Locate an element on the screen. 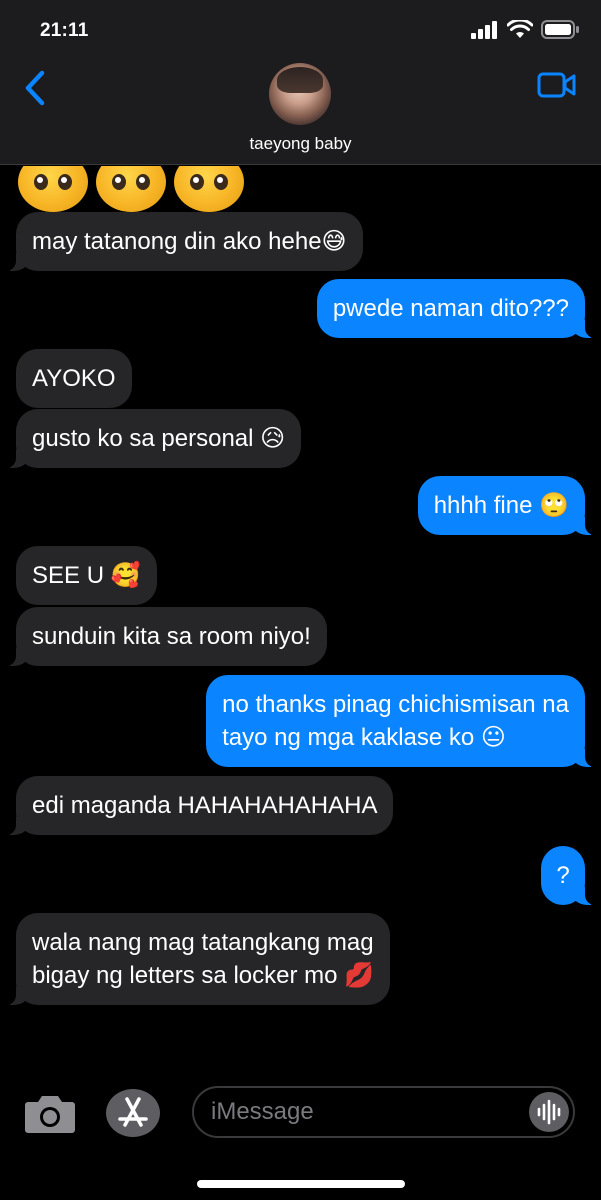 This screenshot has width=601, height=1200. compose-bar: iMessage is located at coordinates (300, 1115).